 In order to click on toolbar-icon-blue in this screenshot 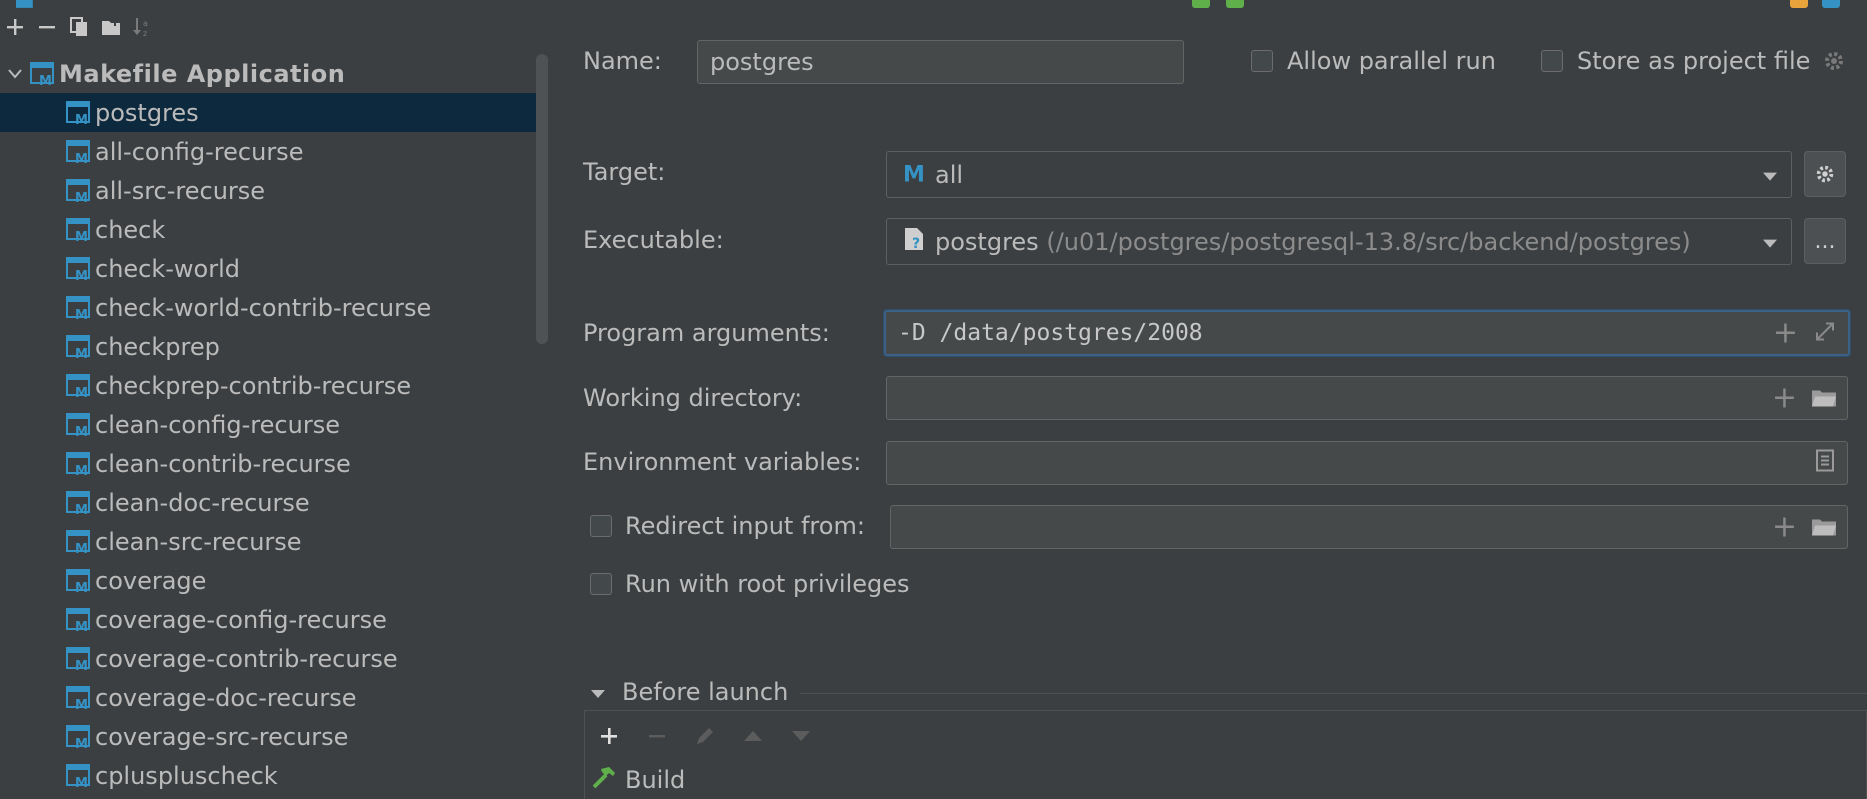, I will do `click(1831, 4)`.